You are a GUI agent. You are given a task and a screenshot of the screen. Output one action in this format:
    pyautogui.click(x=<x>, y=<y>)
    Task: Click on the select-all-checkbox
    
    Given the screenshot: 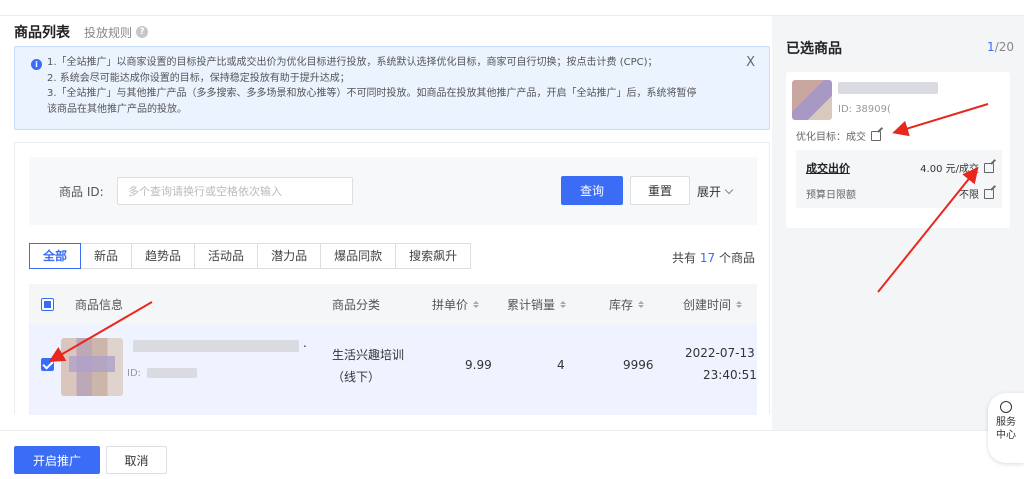 What is the action you would take?
    pyautogui.click(x=47, y=304)
    